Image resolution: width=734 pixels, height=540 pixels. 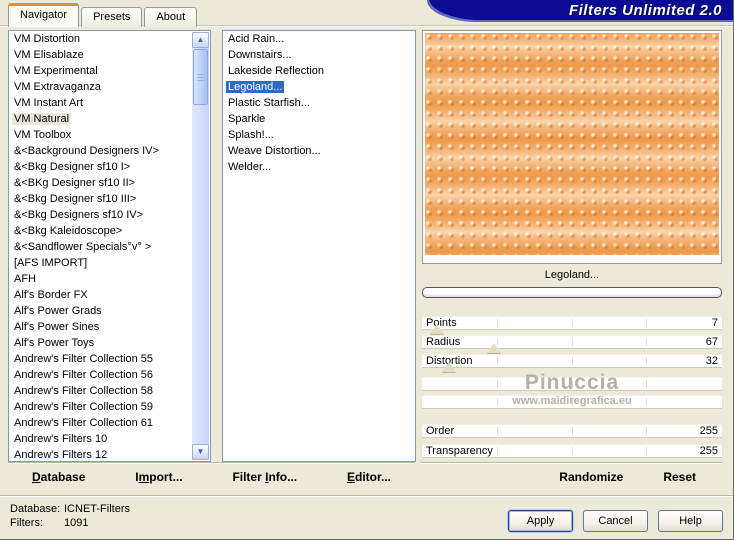 I want to click on slider-transparency: Transparency 255, so click(x=572, y=451).